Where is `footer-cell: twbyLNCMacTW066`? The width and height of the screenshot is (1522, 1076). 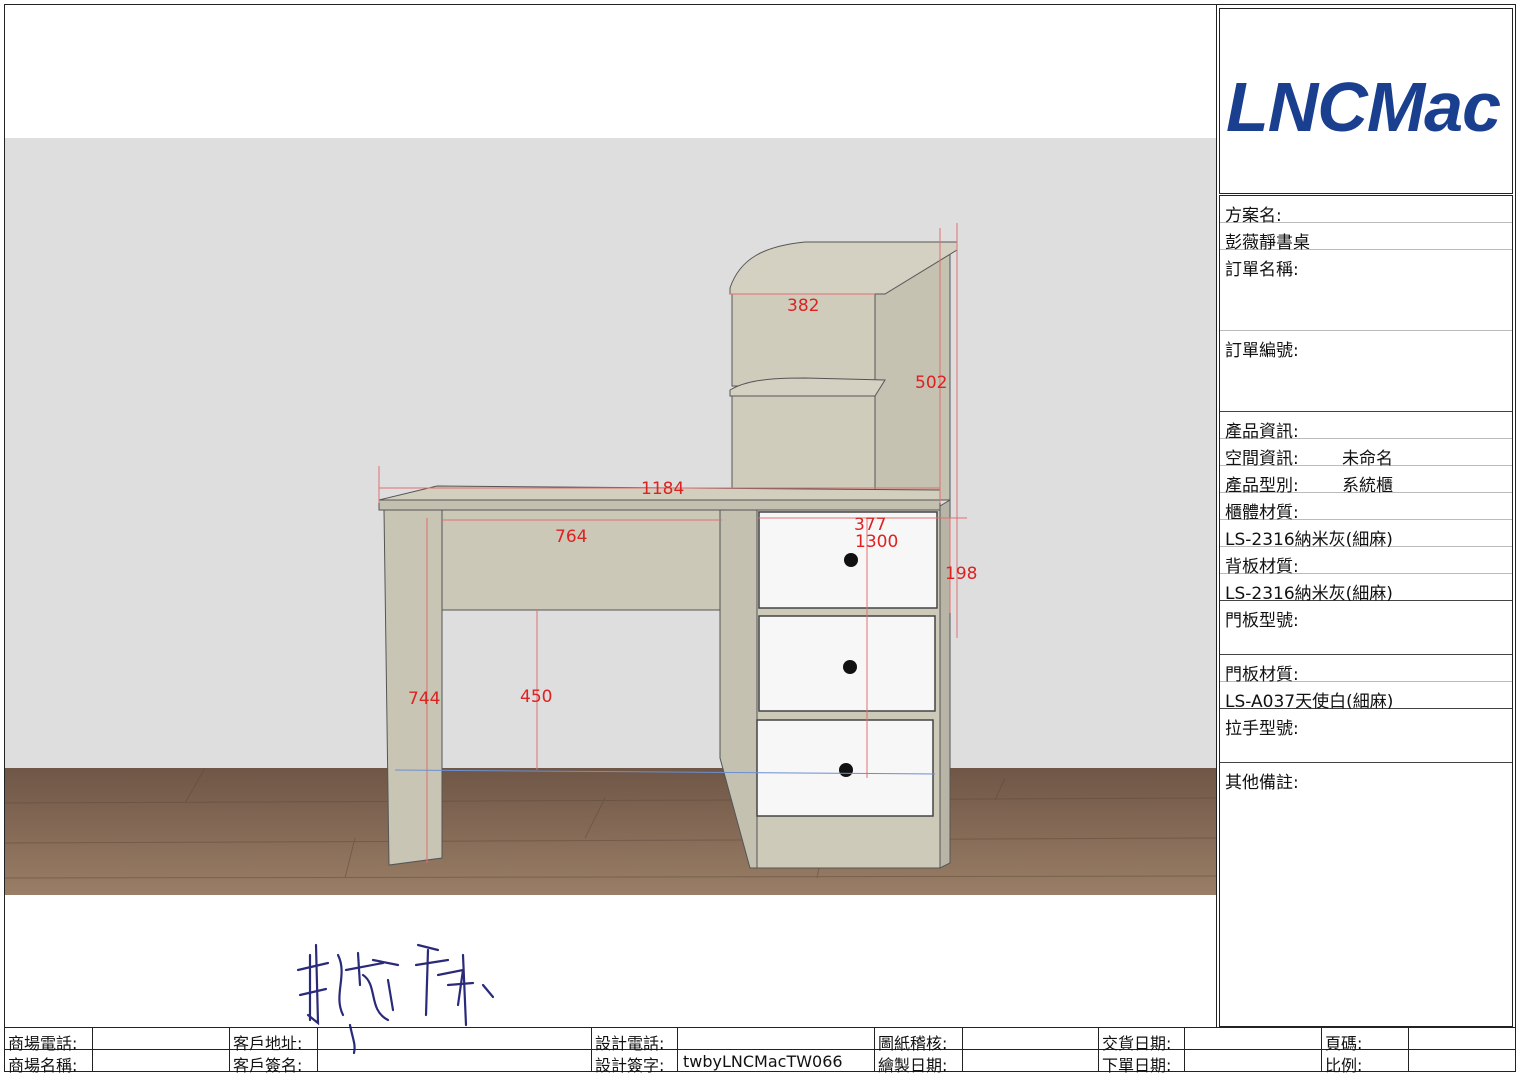
footer-cell: twbyLNCMacTW066 is located at coordinates (776, 1061).